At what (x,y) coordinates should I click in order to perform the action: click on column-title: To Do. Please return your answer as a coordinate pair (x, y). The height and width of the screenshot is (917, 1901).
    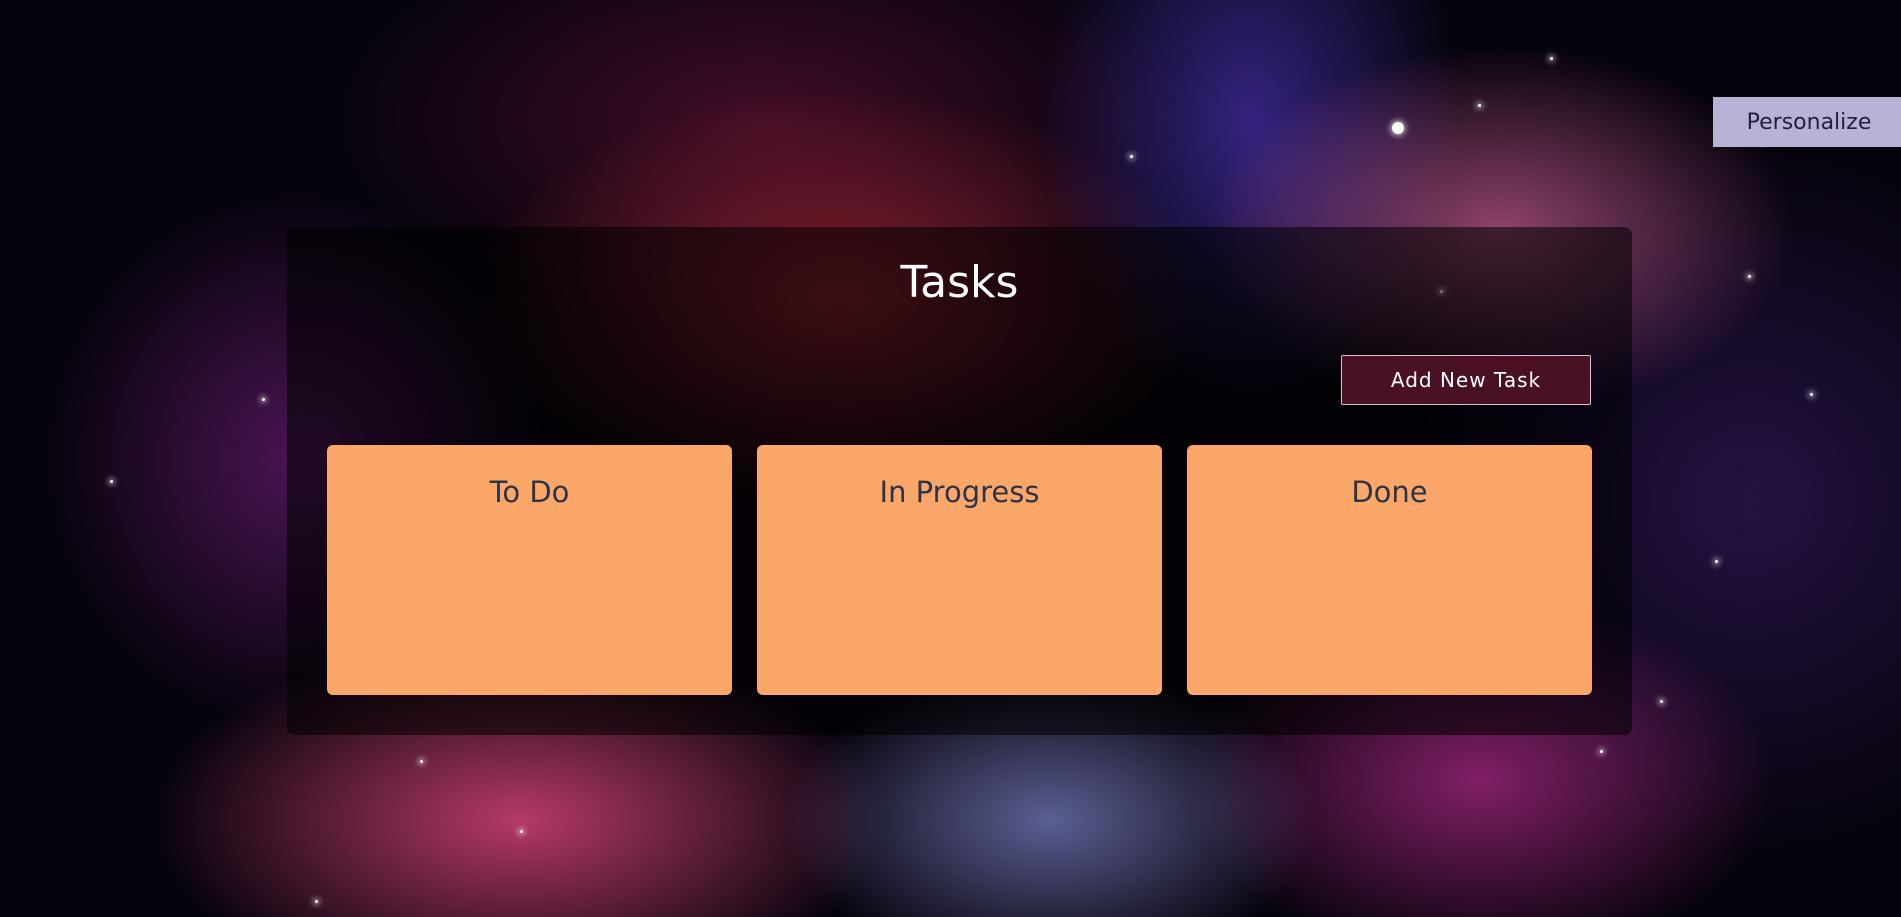
    Looking at the image, I should click on (529, 492).